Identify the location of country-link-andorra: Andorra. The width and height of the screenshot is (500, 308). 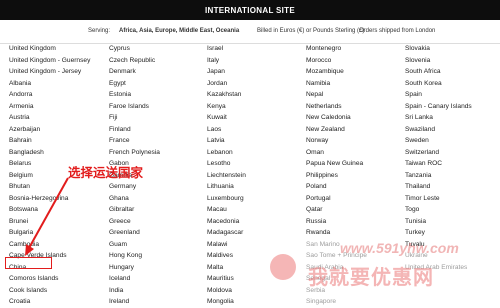
(49, 95).